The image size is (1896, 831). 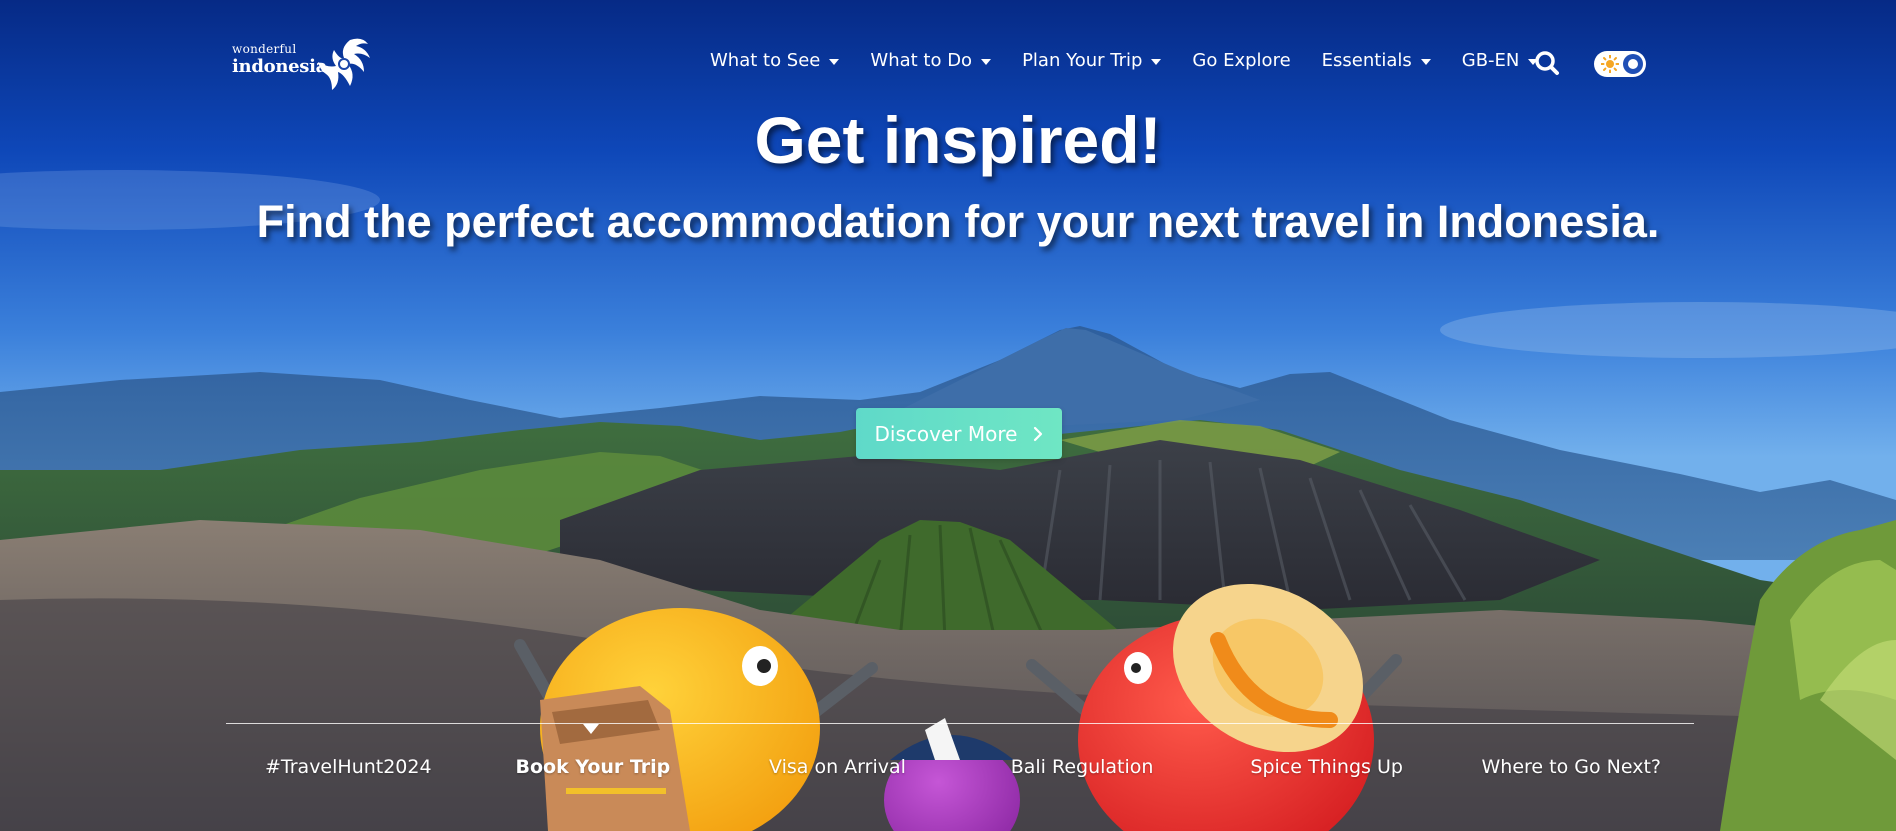 What do you see at coordinates (264, 49) in the screenshot?
I see `logo-text-small: wonderful` at bounding box center [264, 49].